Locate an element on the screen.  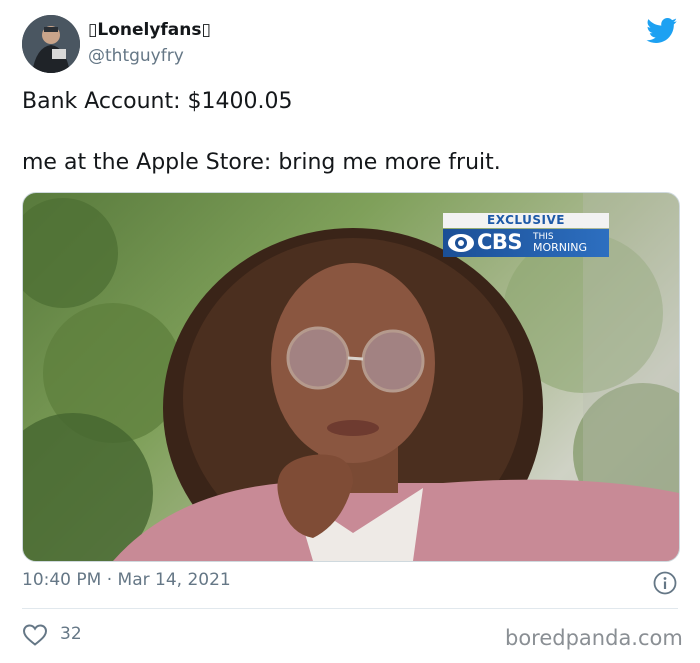
display-name: ▯Lonelyfans▯ is located at coordinates (149, 30).